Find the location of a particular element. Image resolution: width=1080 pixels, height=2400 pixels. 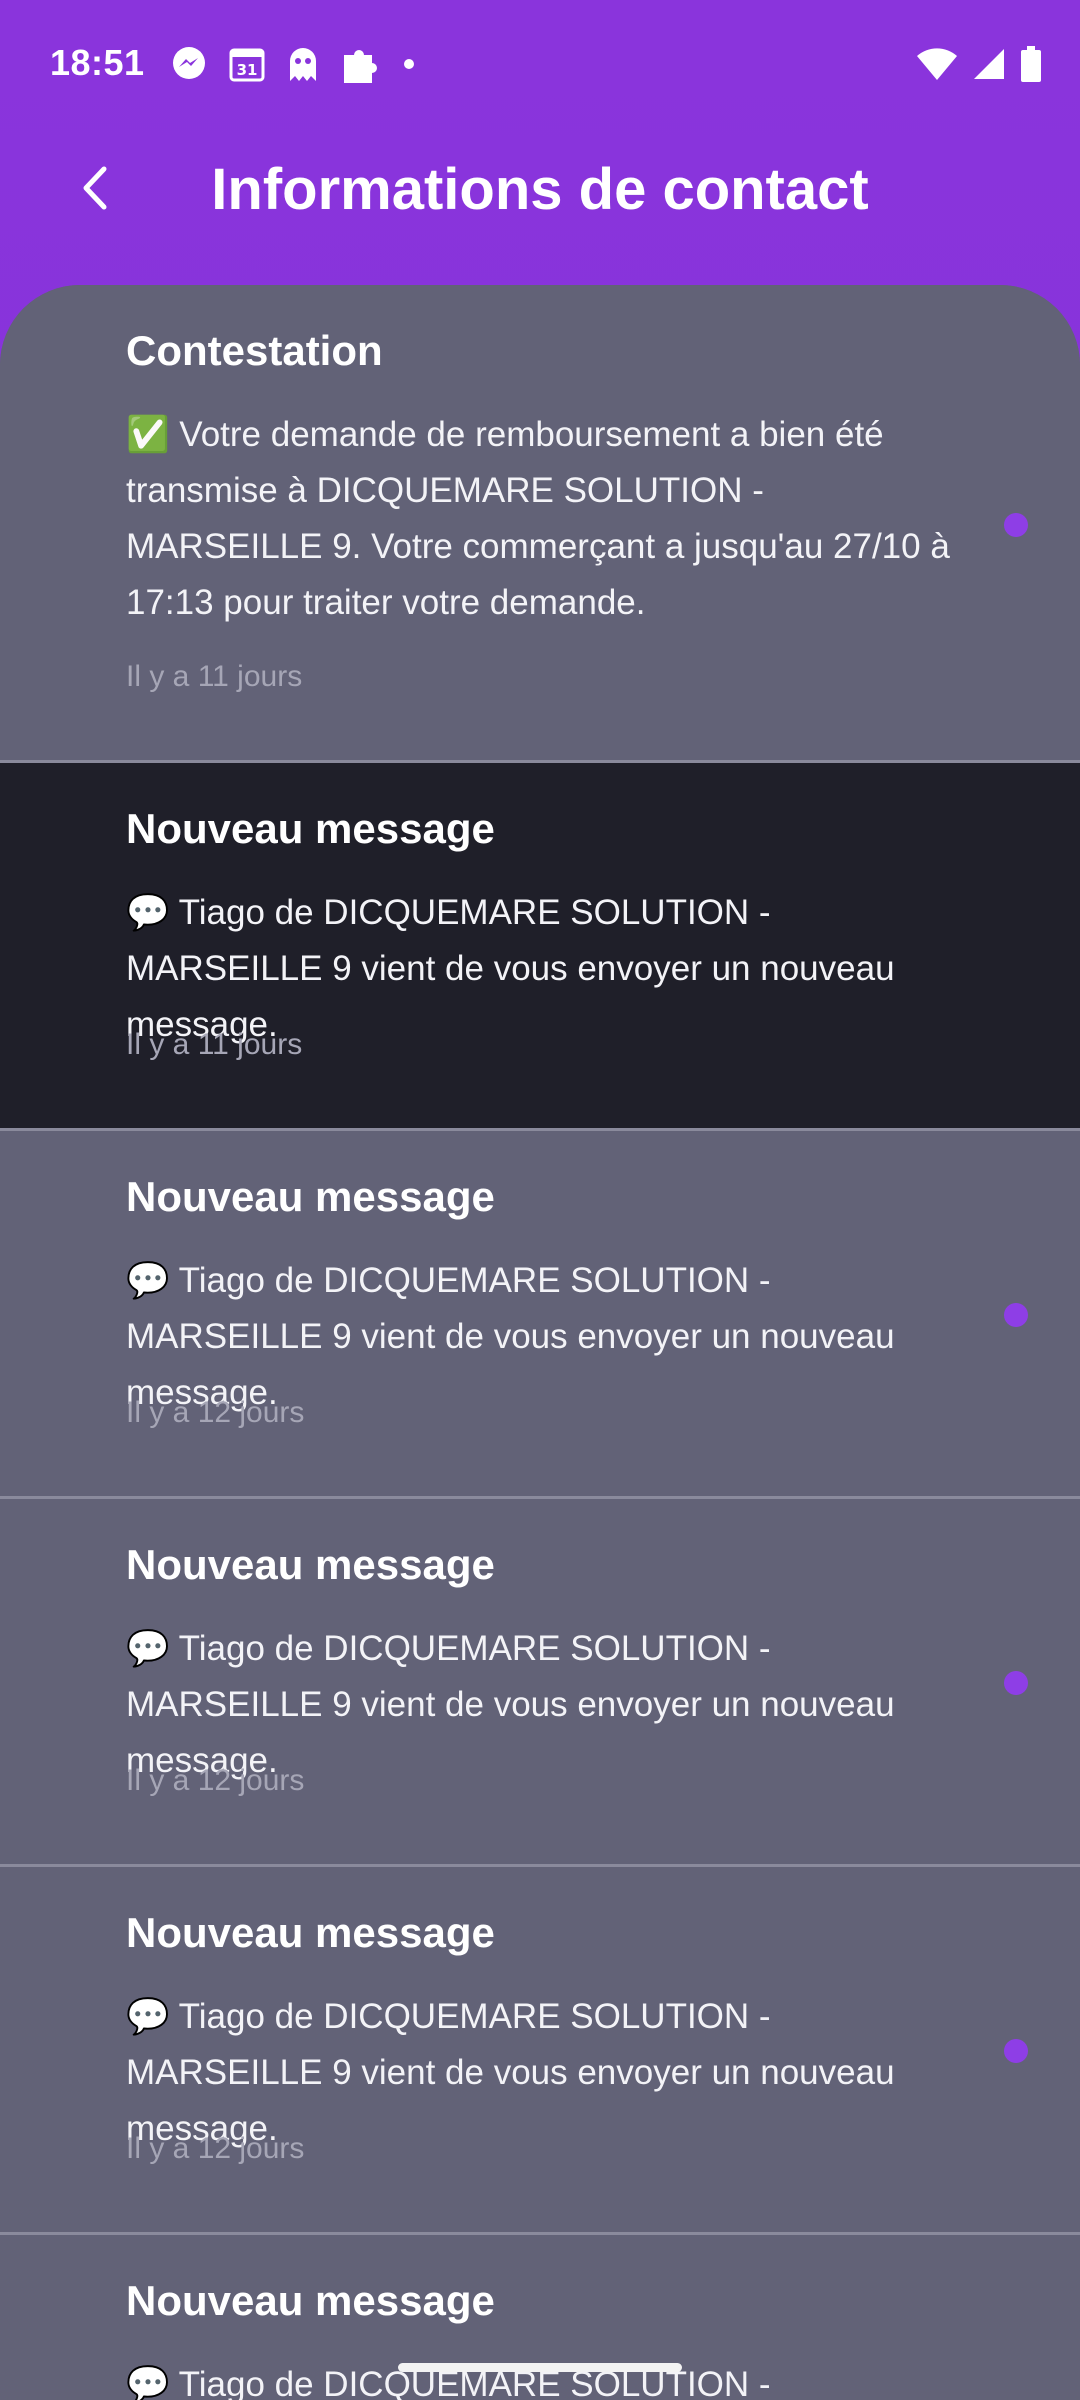

status-bar: 18:51 31 is located at coordinates (540, 65).